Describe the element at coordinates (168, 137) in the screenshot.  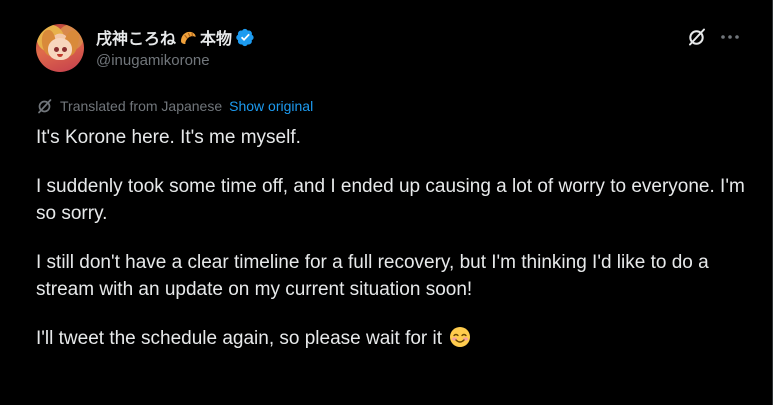
I see `tweet-paragraph: It's Korone here. It's me myself.` at that location.